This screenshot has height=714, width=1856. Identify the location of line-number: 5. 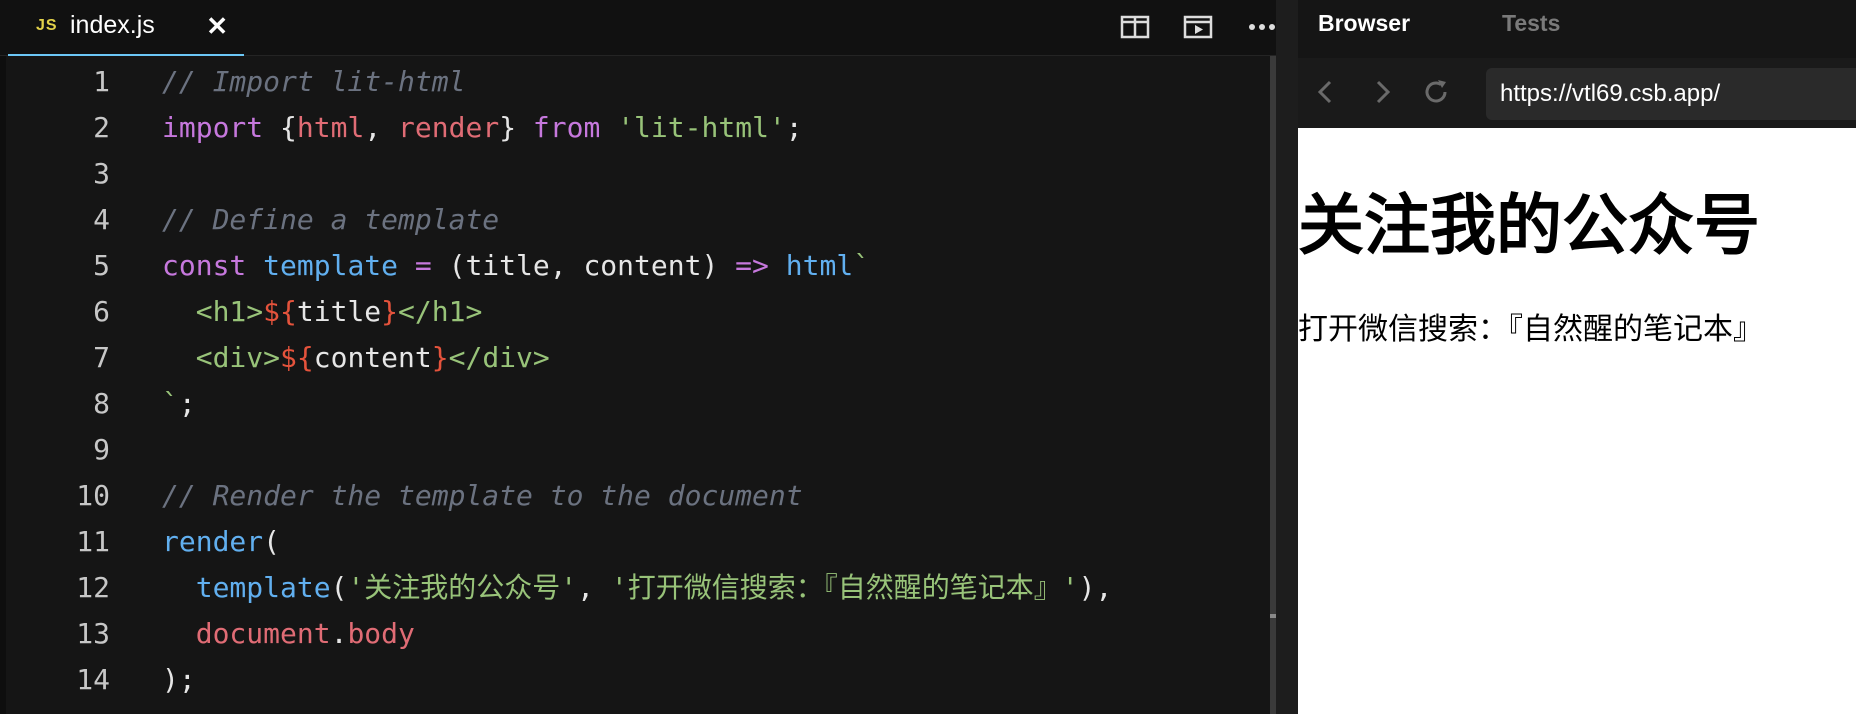
(101, 265).